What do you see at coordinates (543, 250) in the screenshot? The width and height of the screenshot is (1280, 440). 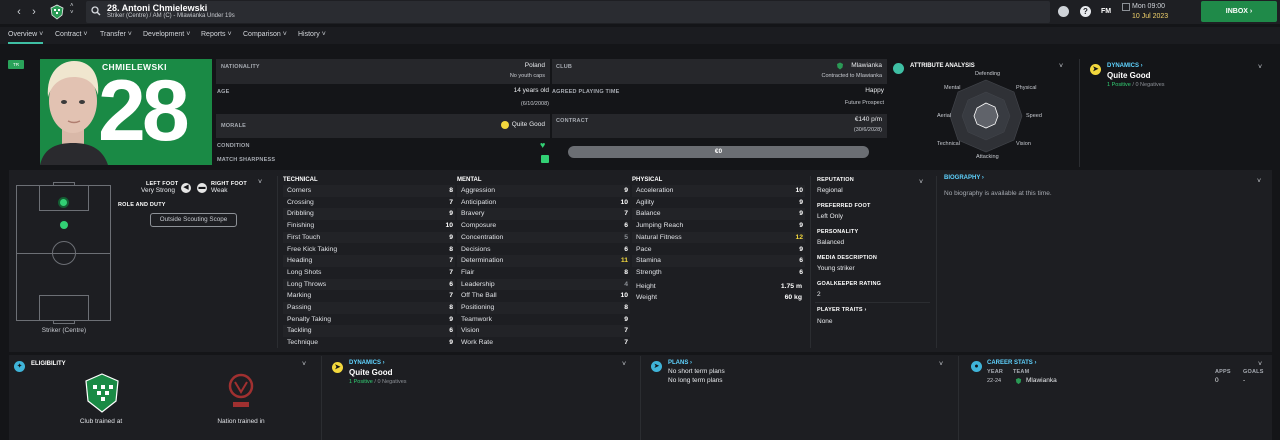 I see `attribute-row: Decisions 6` at bounding box center [543, 250].